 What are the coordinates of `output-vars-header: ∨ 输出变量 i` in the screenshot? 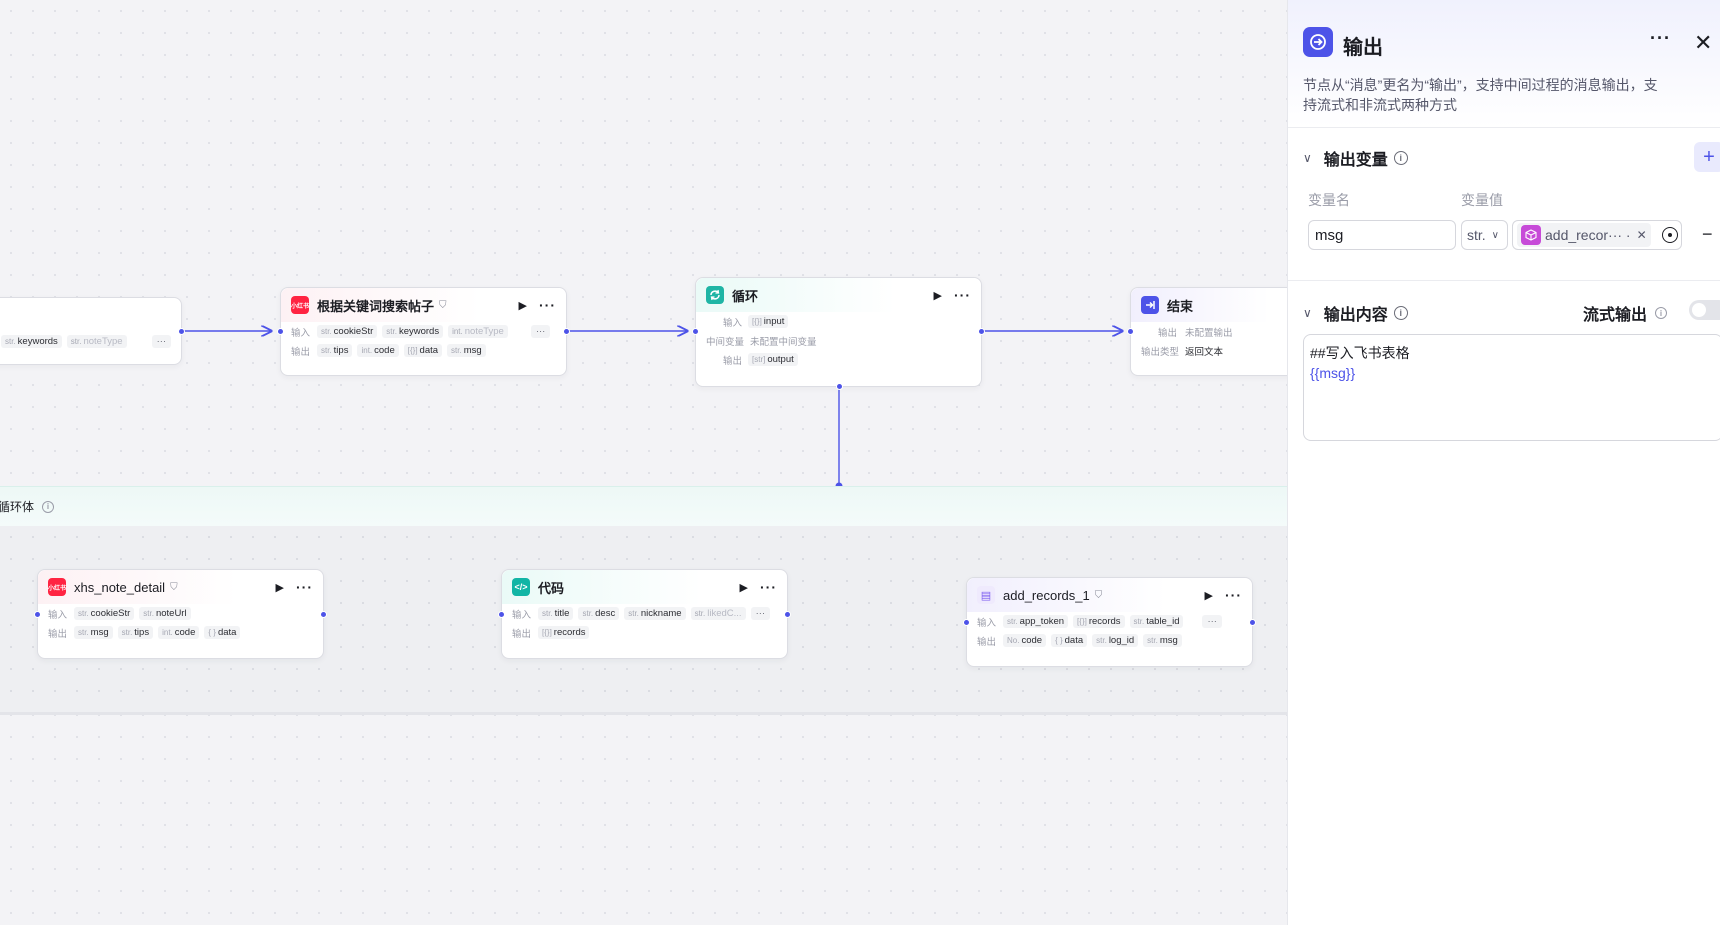 It's located at (1355, 158).